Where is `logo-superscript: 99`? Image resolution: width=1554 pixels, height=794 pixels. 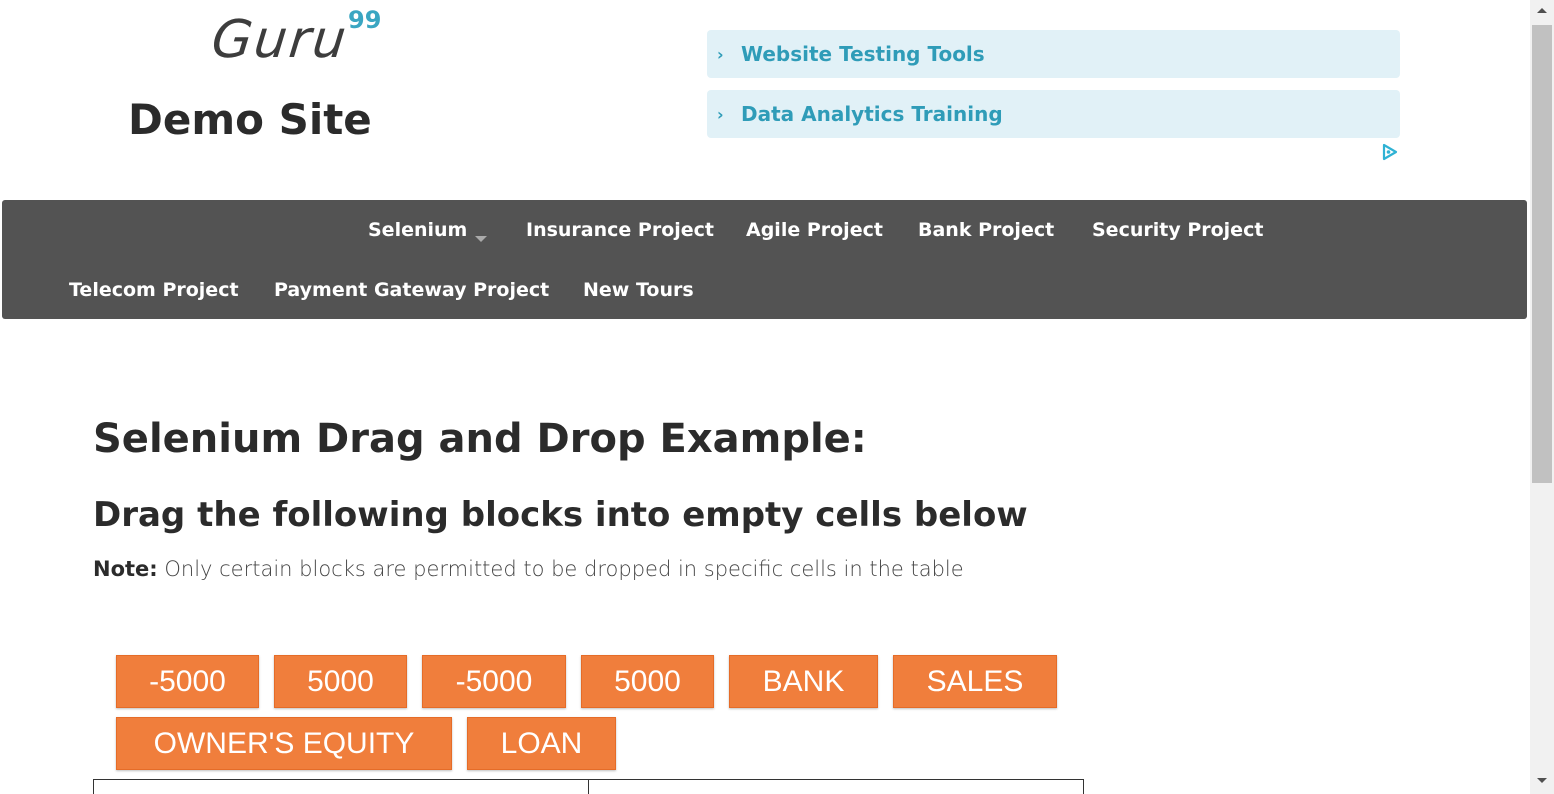
logo-superscript: 99 is located at coordinates (365, 20).